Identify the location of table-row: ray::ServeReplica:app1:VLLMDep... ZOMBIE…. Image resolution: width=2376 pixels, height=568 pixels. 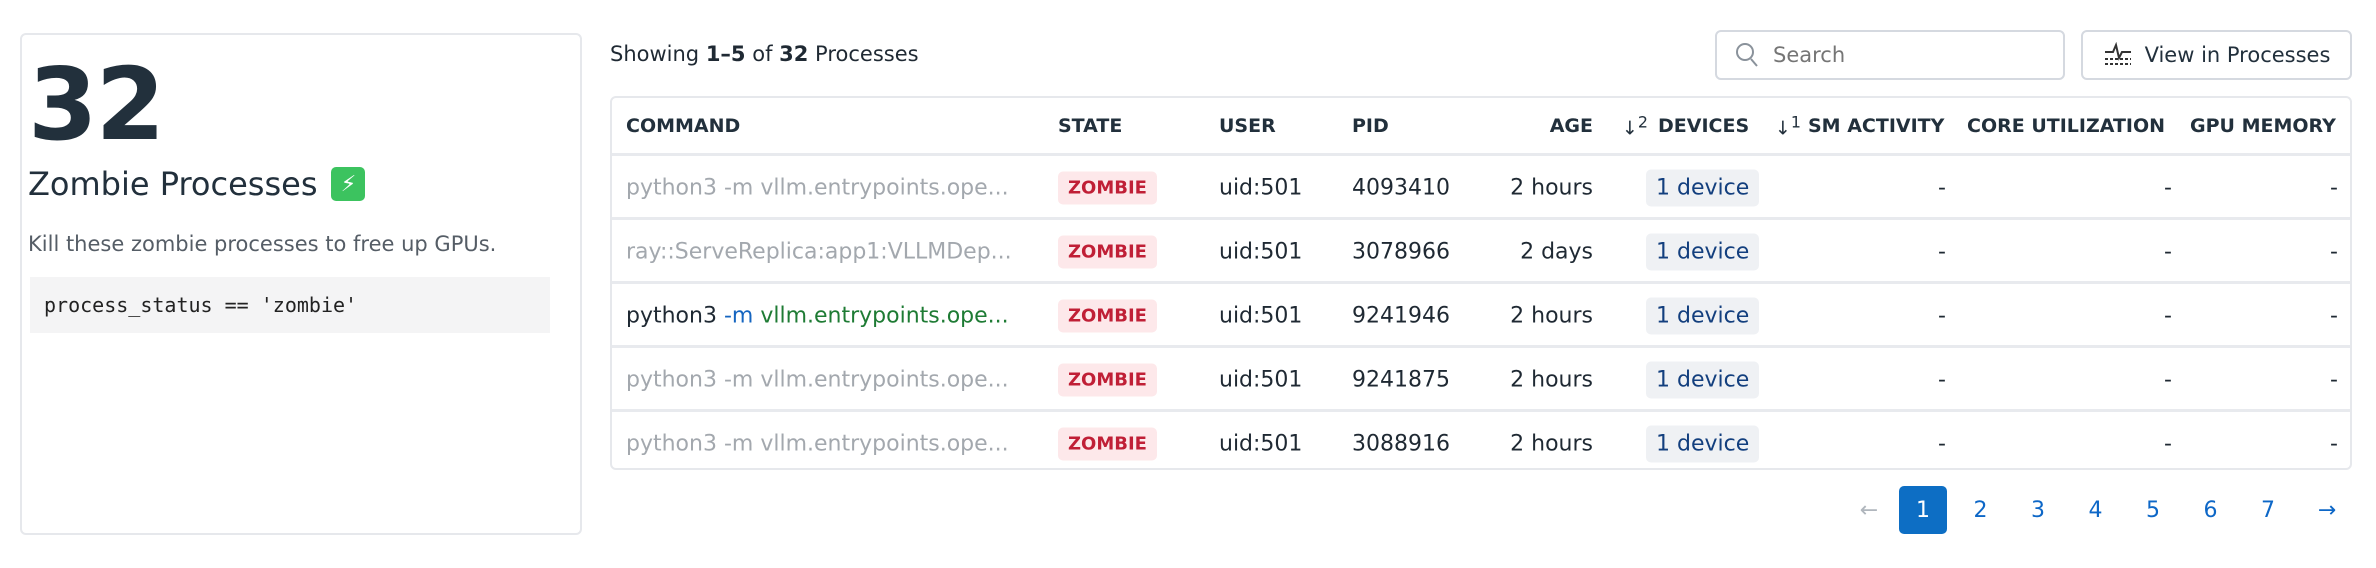
(1481, 250).